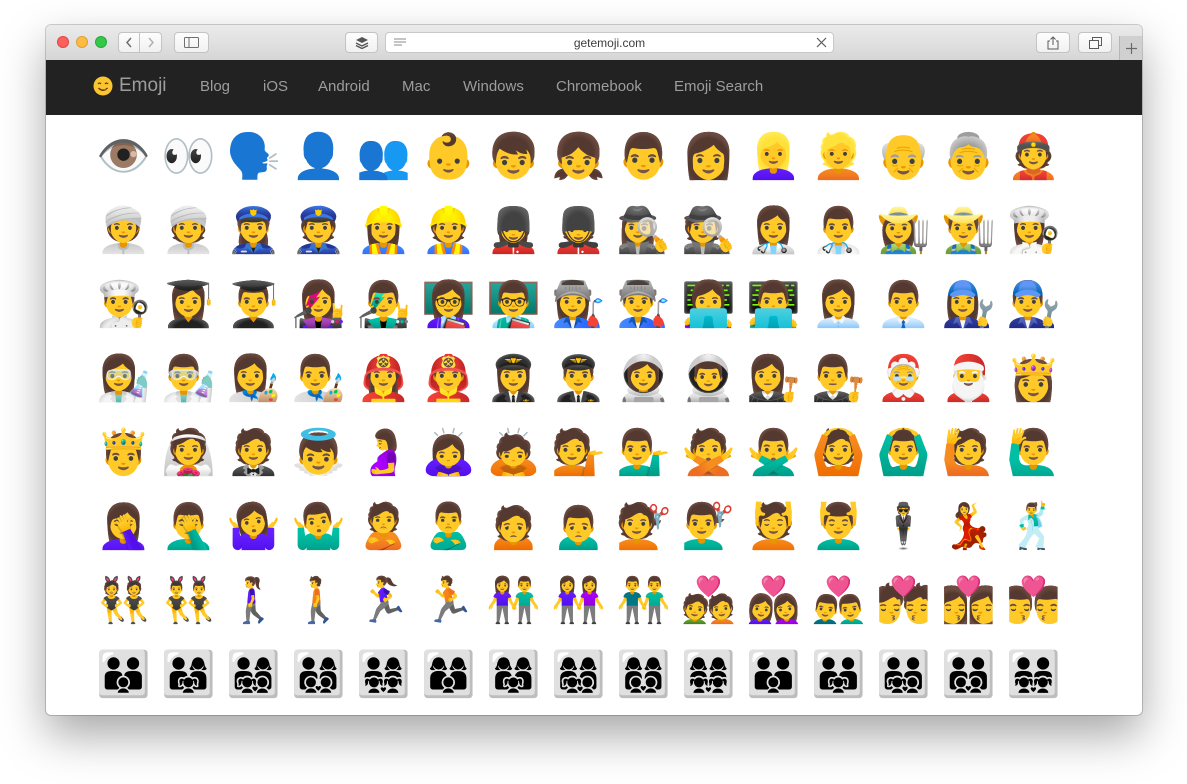  What do you see at coordinates (448, 379) in the screenshot?
I see `emoji-item: 👨‍🚒` at bounding box center [448, 379].